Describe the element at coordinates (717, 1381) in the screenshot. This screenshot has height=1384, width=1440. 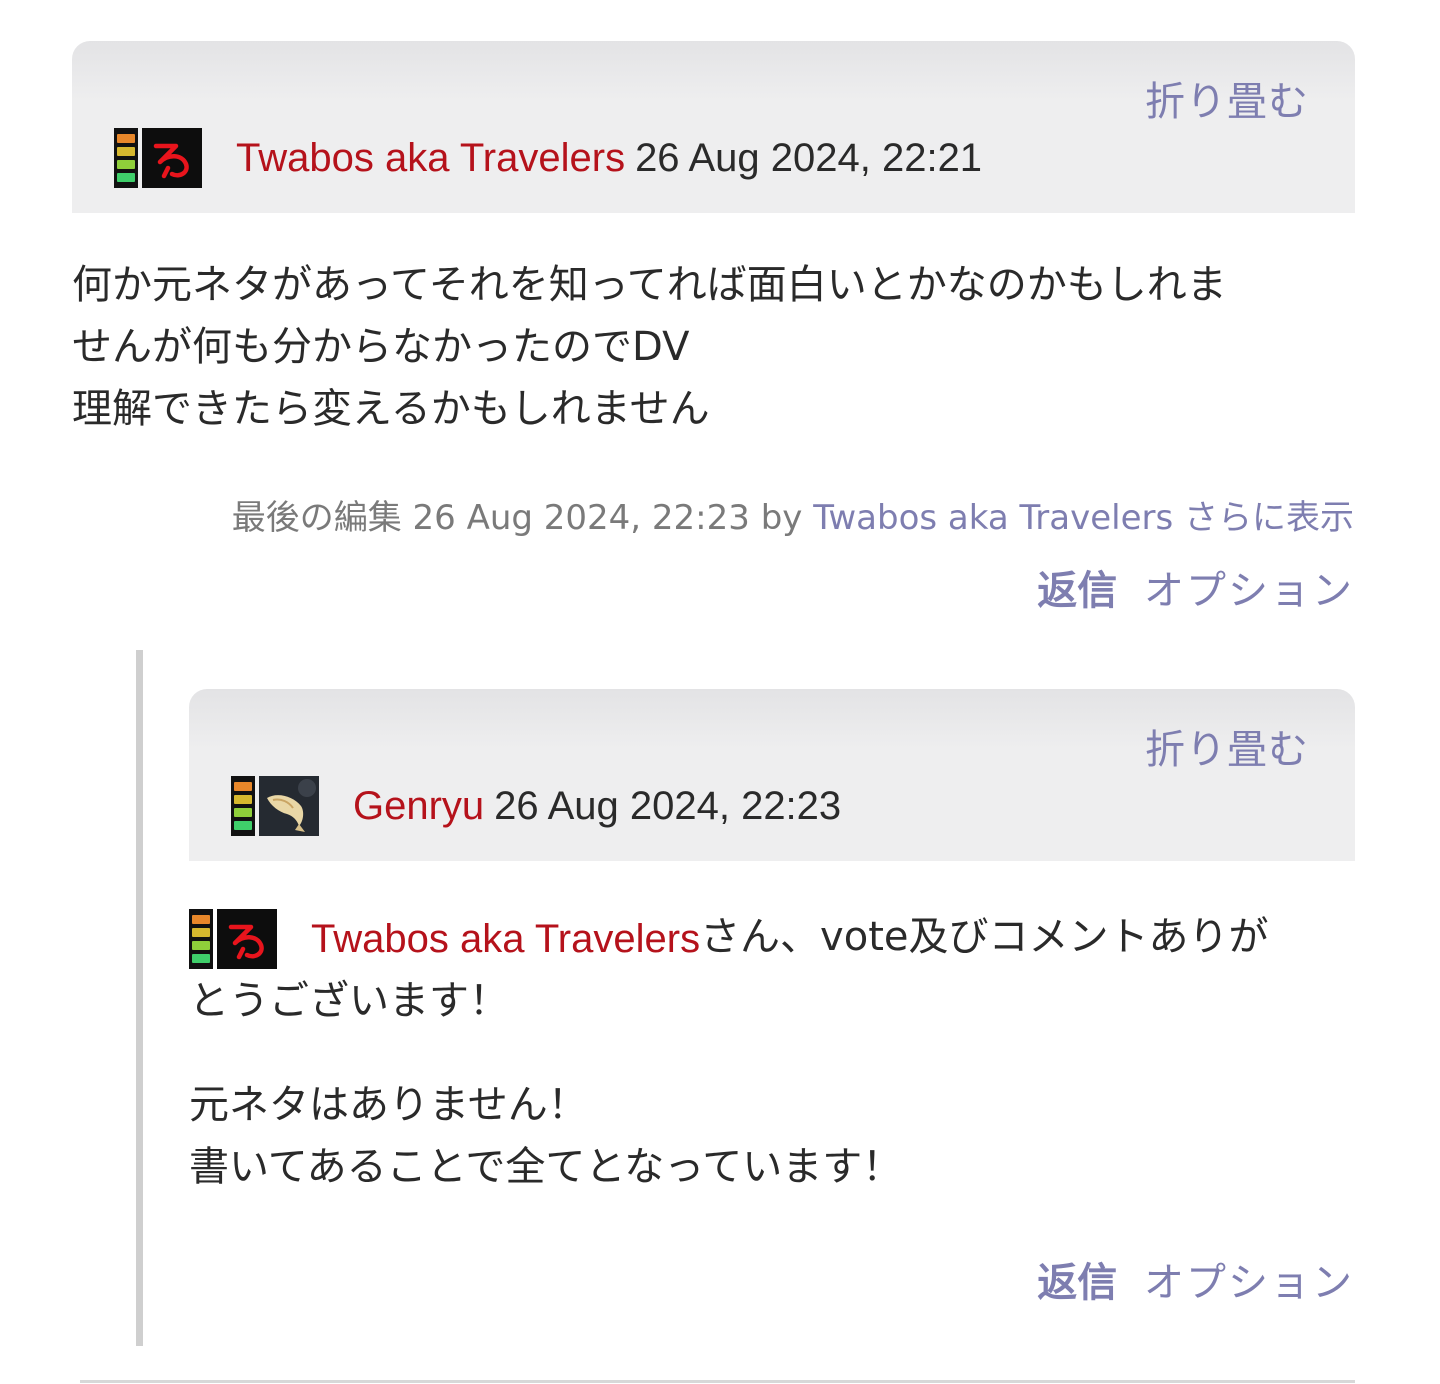
I see `divider` at that location.